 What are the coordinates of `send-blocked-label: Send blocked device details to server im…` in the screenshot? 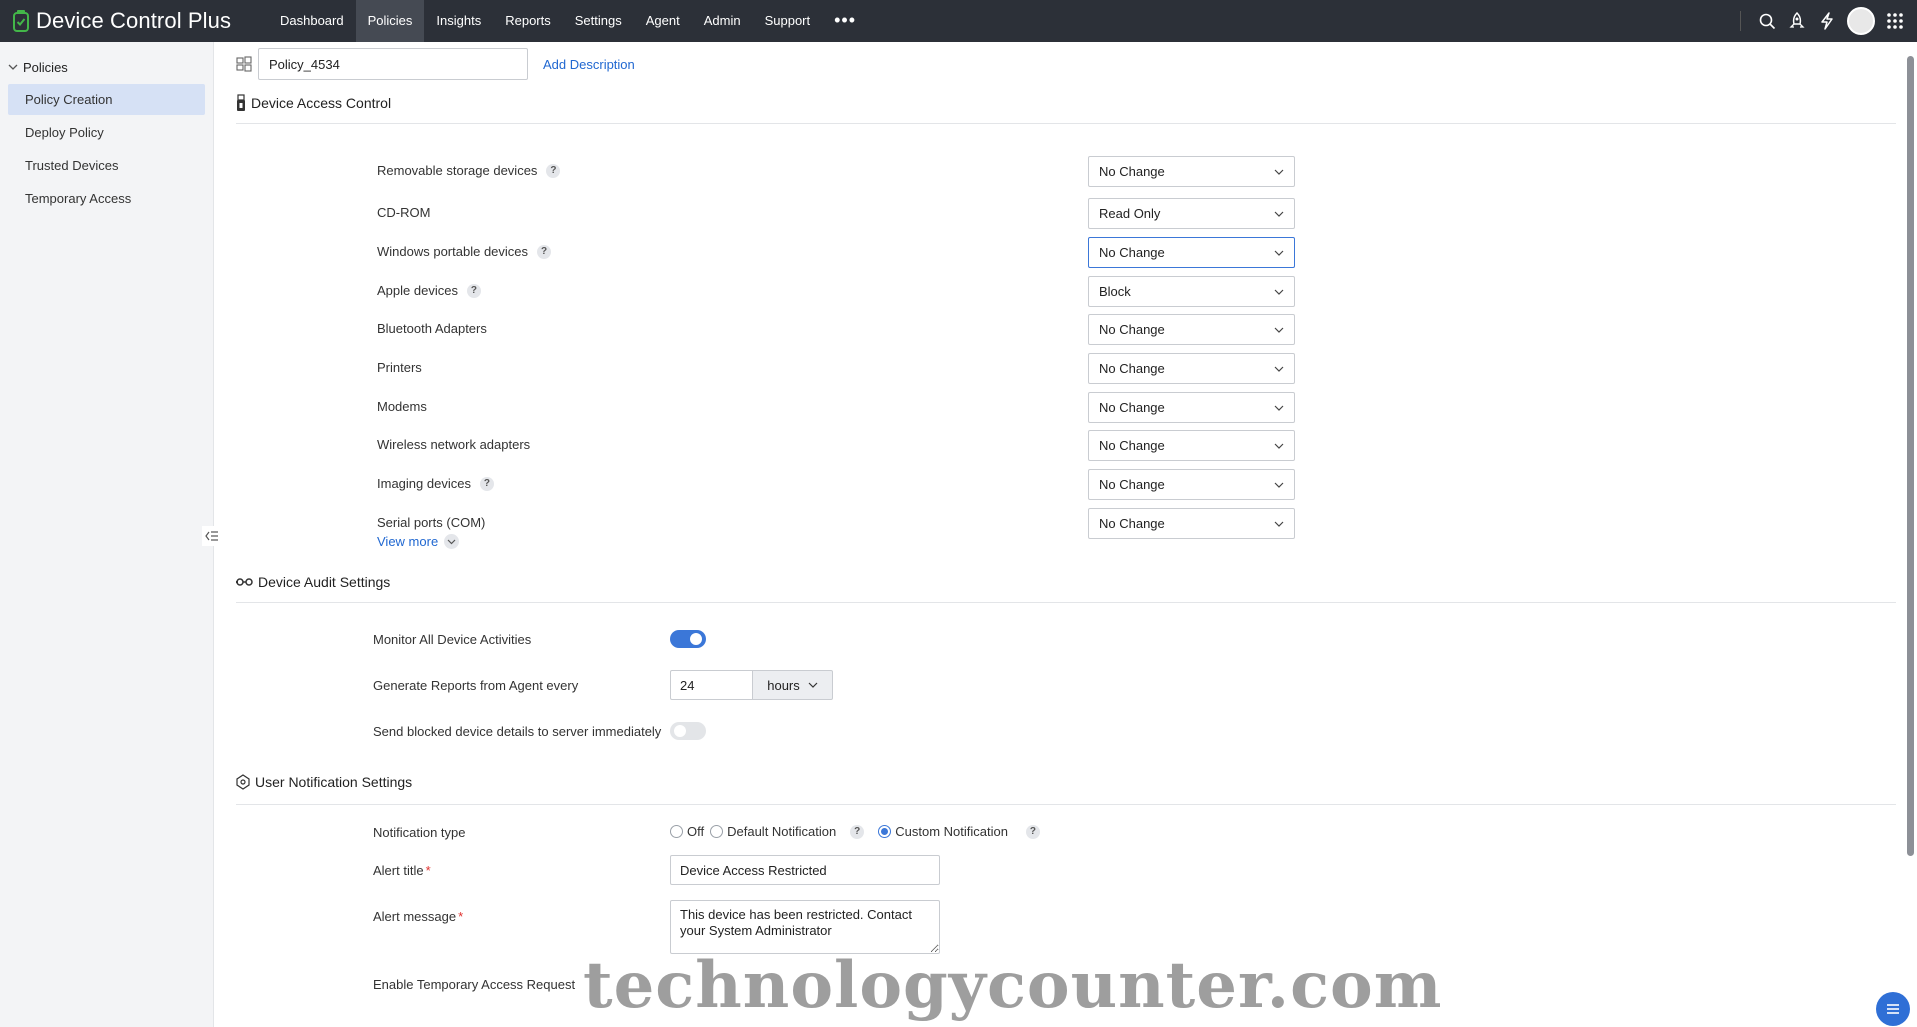 It's located at (517, 731).